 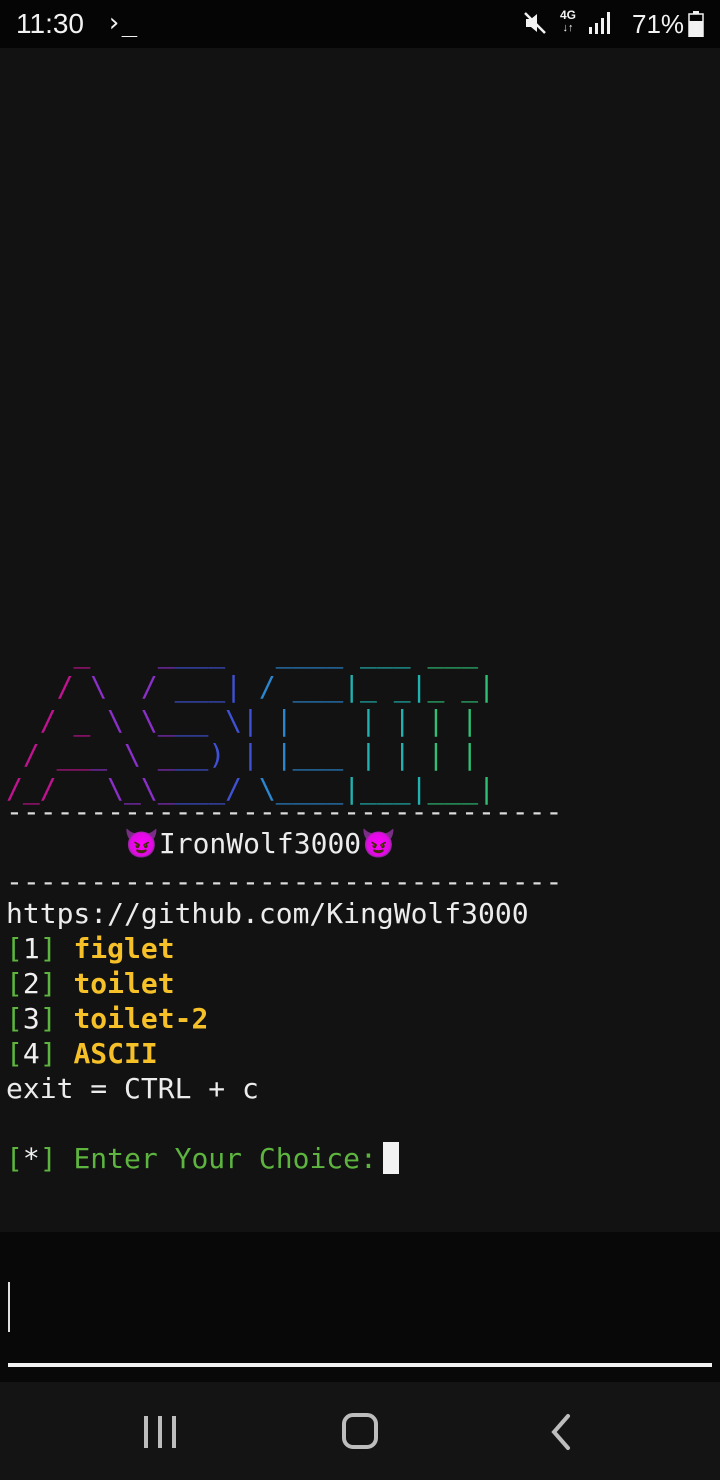 What do you see at coordinates (259, 720) in the screenshot?
I see `banner-line-3: / _ \ \___ \| | | | | |` at bounding box center [259, 720].